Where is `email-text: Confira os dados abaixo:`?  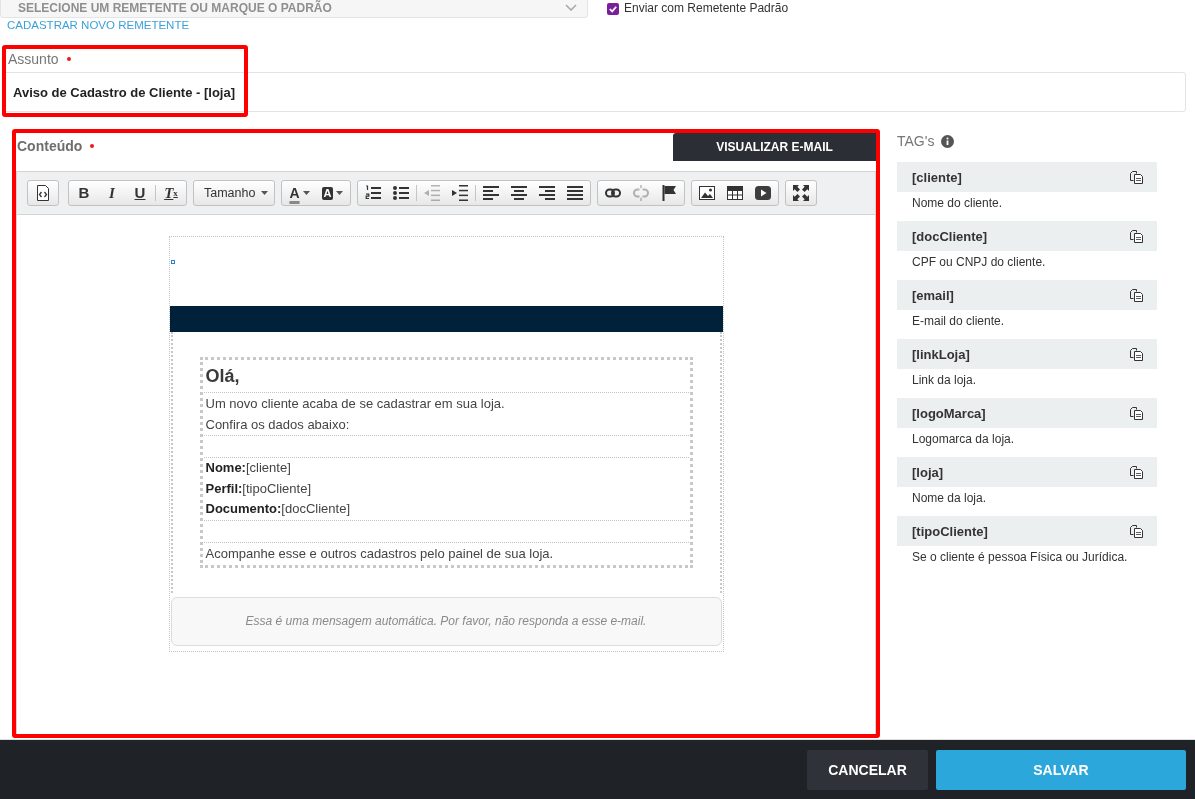 email-text: Confira os dados abaixo: is located at coordinates (278, 425).